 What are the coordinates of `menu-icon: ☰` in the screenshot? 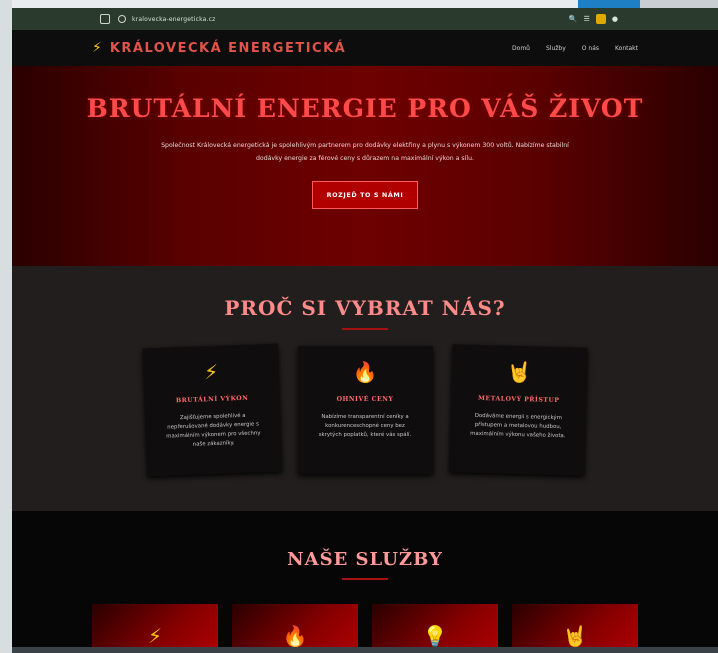 It's located at (587, 19).